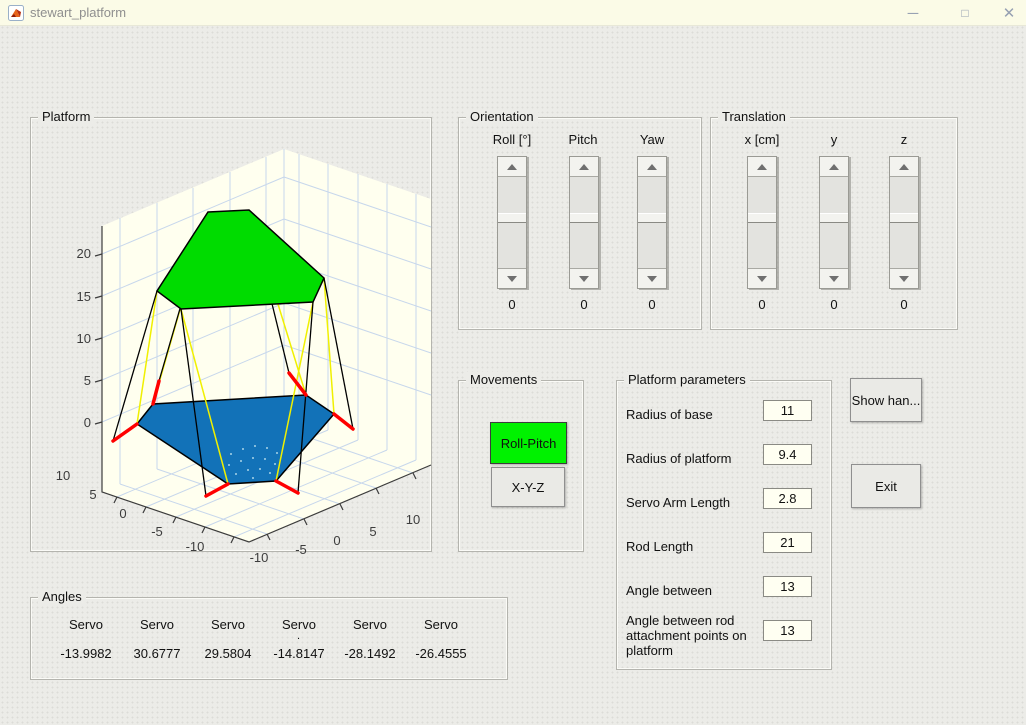 This screenshot has width=1026, height=725. What do you see at coordinates (669, 414) in the screenshot?
I see `radius-of-base-label: Radius of base` at bounding box center [669, 414].